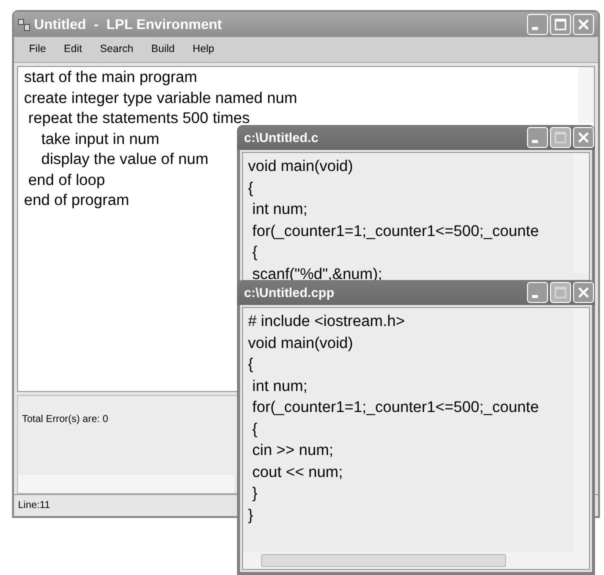 This screenshot has height=575, width=604. What do you see at coordinates (124, 160) in the screenshot?
I see `code-line: display the value of num` at bounding box center [124, 160].